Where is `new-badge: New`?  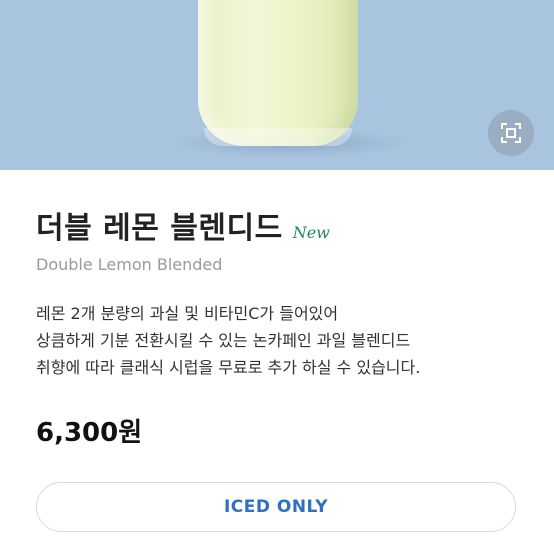 new-badge: New is located at coordinates (311, 232).